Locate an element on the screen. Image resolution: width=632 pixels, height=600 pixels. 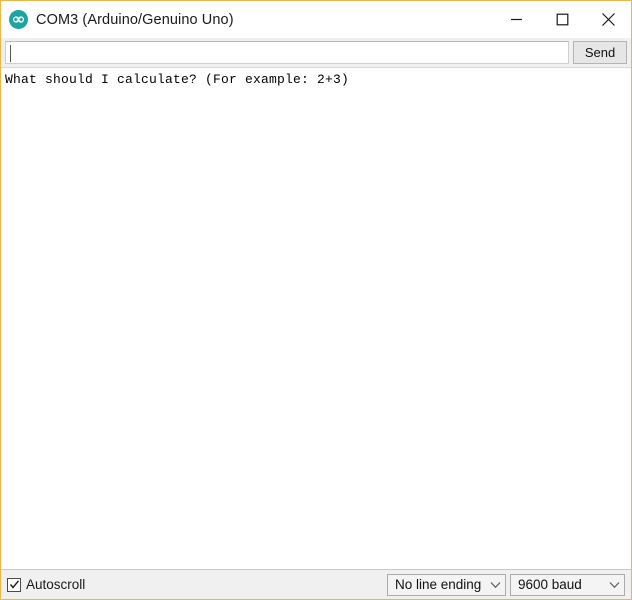
arduino-infinity-icon is located at coordinates (18, 19).